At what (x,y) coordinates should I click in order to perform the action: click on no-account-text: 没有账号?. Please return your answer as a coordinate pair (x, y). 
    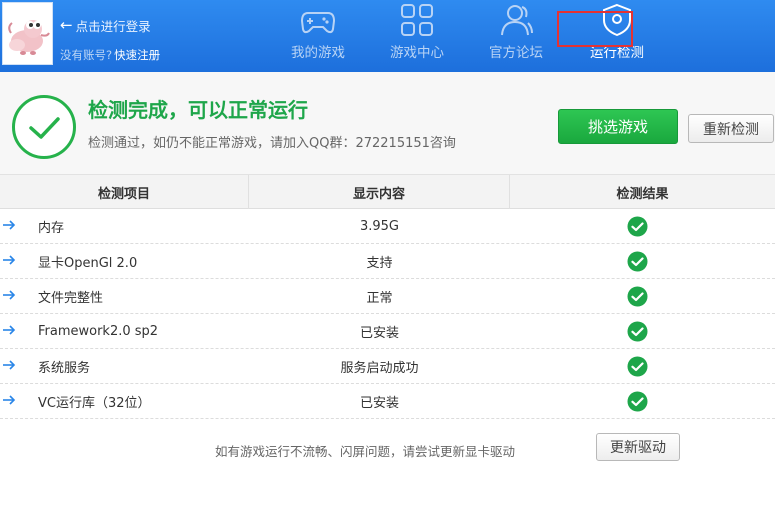
    Looking at the image, I should click on (86, 55).